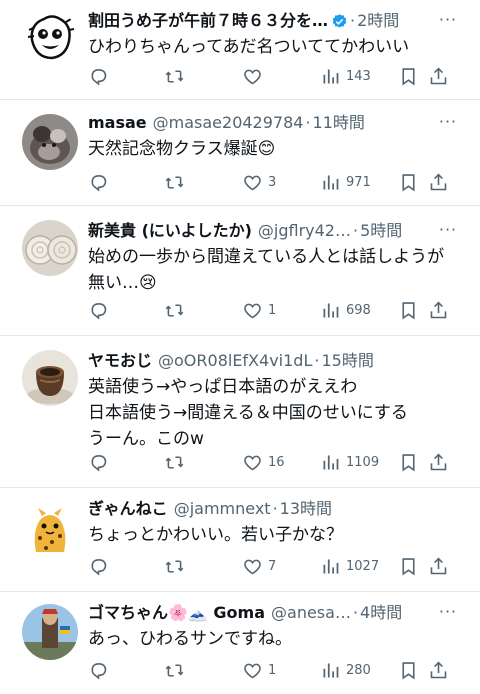  I want to click on display-name: ヤモおじ, so click(120, 361).